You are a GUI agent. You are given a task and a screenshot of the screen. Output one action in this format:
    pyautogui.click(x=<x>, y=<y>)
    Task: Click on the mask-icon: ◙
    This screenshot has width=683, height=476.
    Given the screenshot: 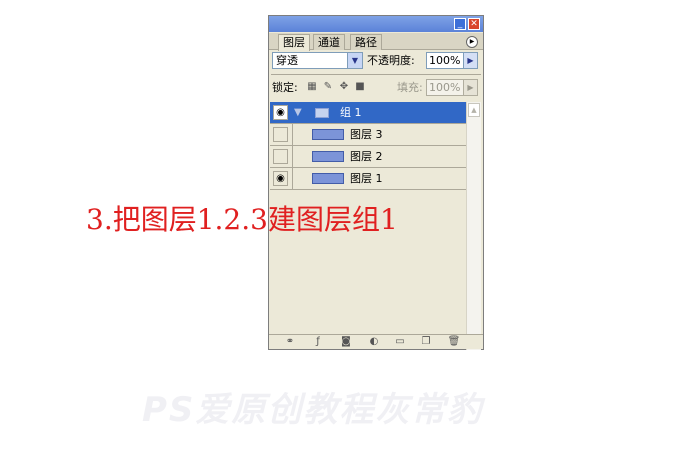 What is the action you would take?
    pyautogui.click(x=346, y=342)
    